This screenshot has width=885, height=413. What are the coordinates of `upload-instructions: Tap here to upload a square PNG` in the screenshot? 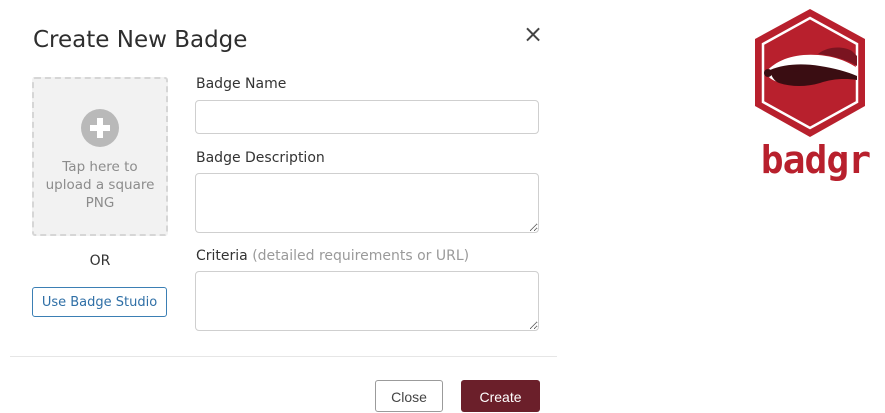 It's located at (100, 185).